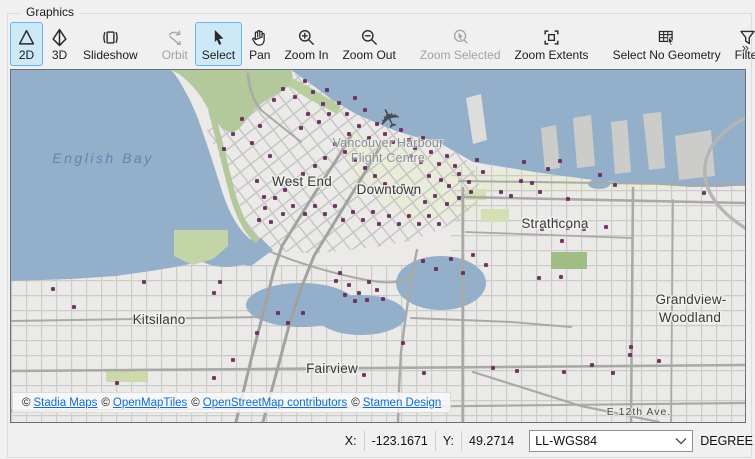 This screenshot has width=755, height=459. What do you see at coordinates (402, 403) in the screenshot?
I see `attribution-link-stamen-design: Stamen Design` at bounding box center [402, 403].